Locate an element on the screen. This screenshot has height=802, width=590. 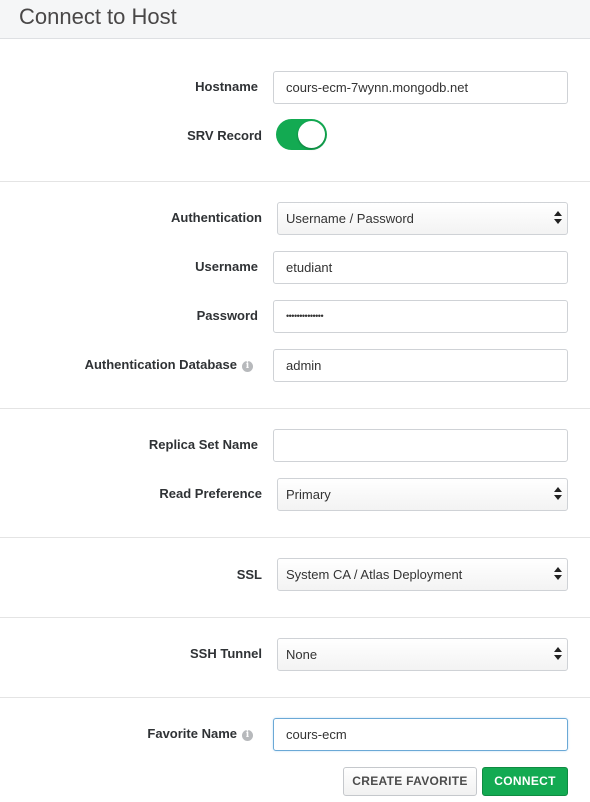
authentication-selected: Username / Password is located at coordinates (350, 218).